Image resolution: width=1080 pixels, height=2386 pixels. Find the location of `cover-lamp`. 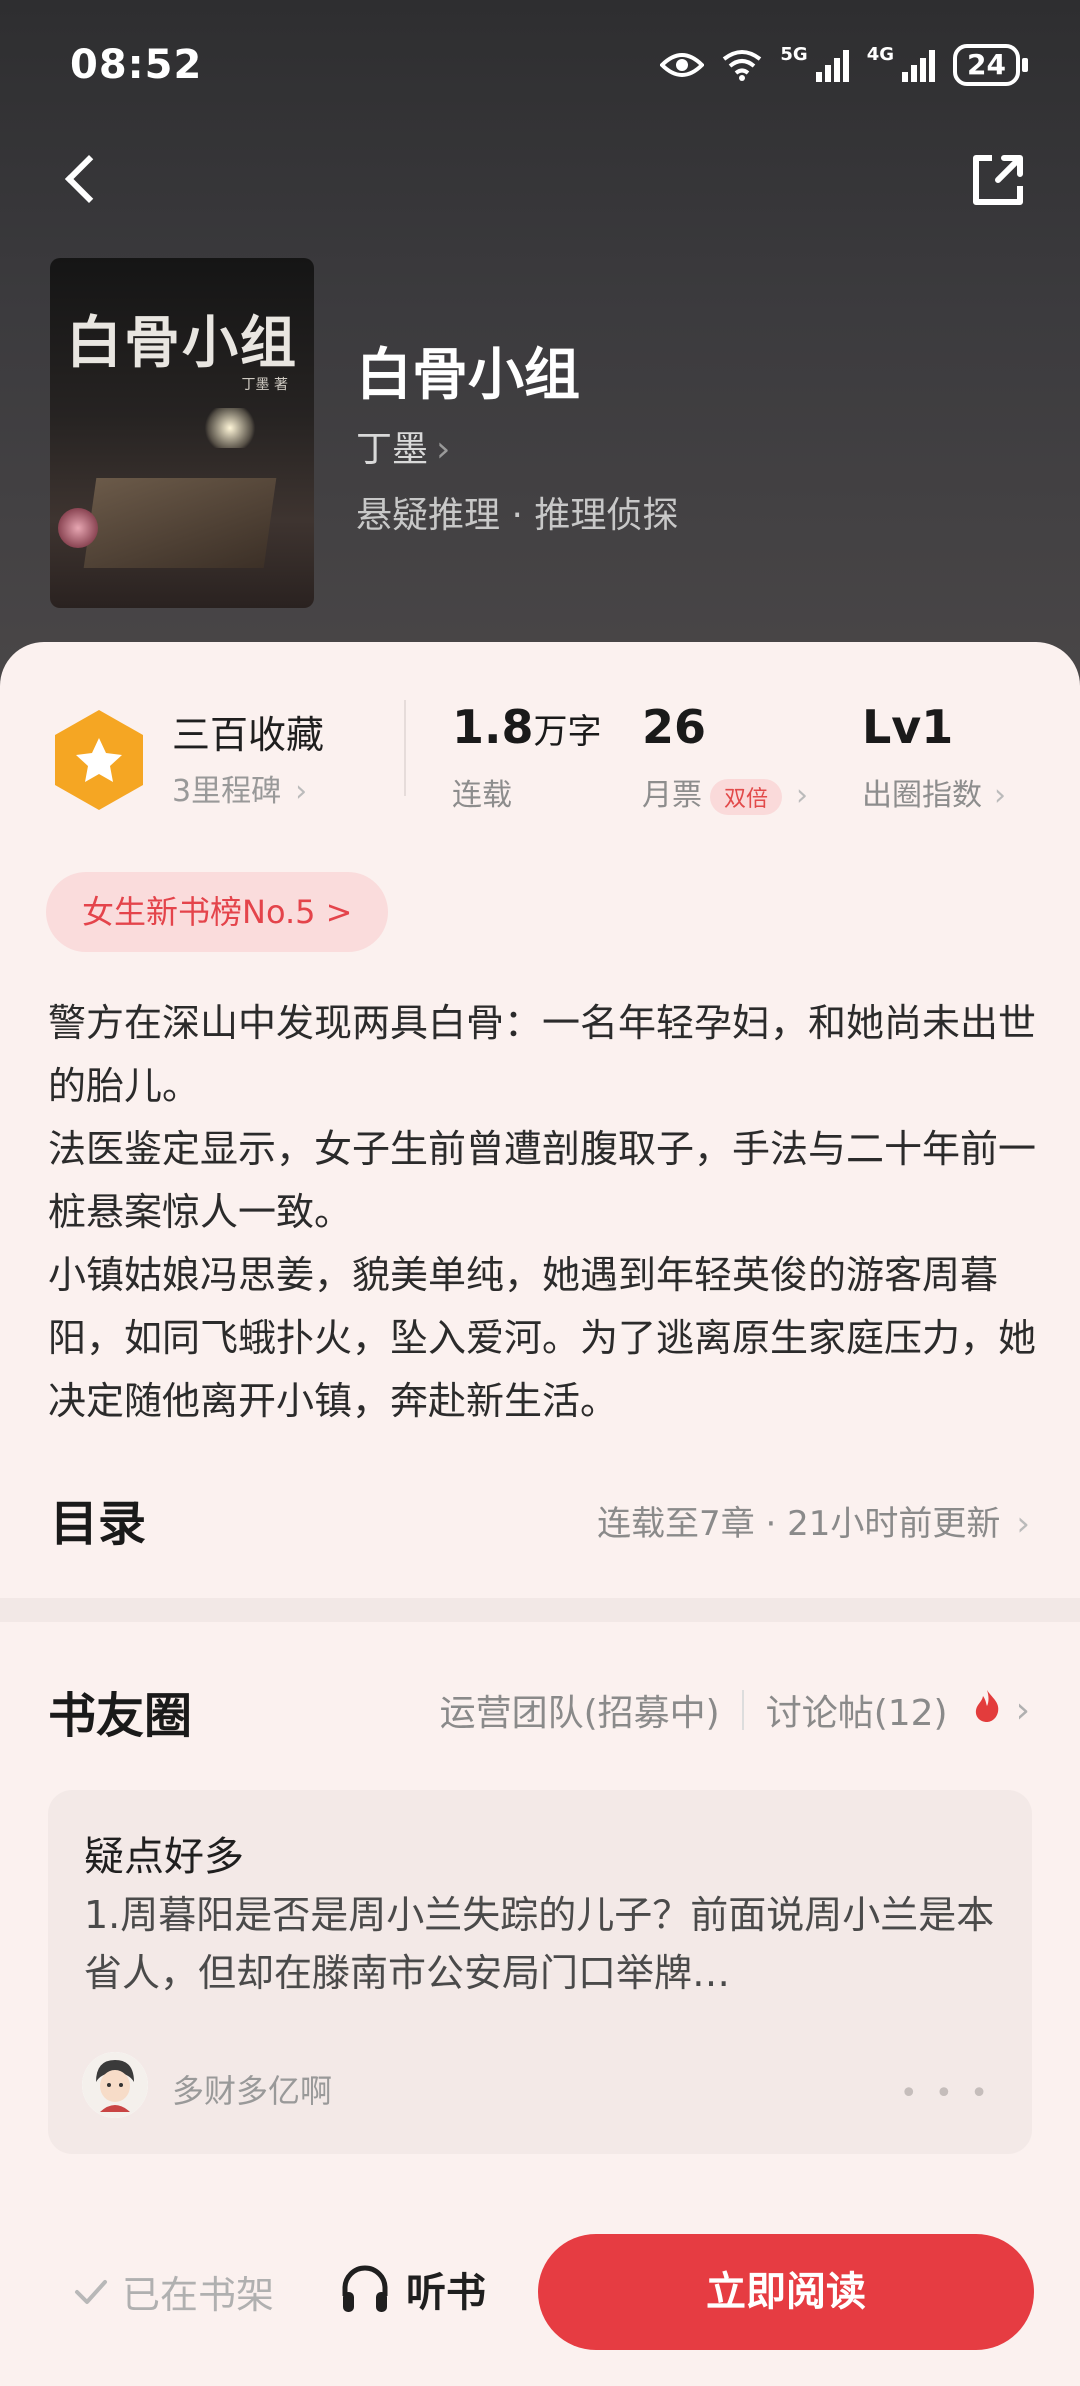

cover-lamp is located at coordinates (230, 428).